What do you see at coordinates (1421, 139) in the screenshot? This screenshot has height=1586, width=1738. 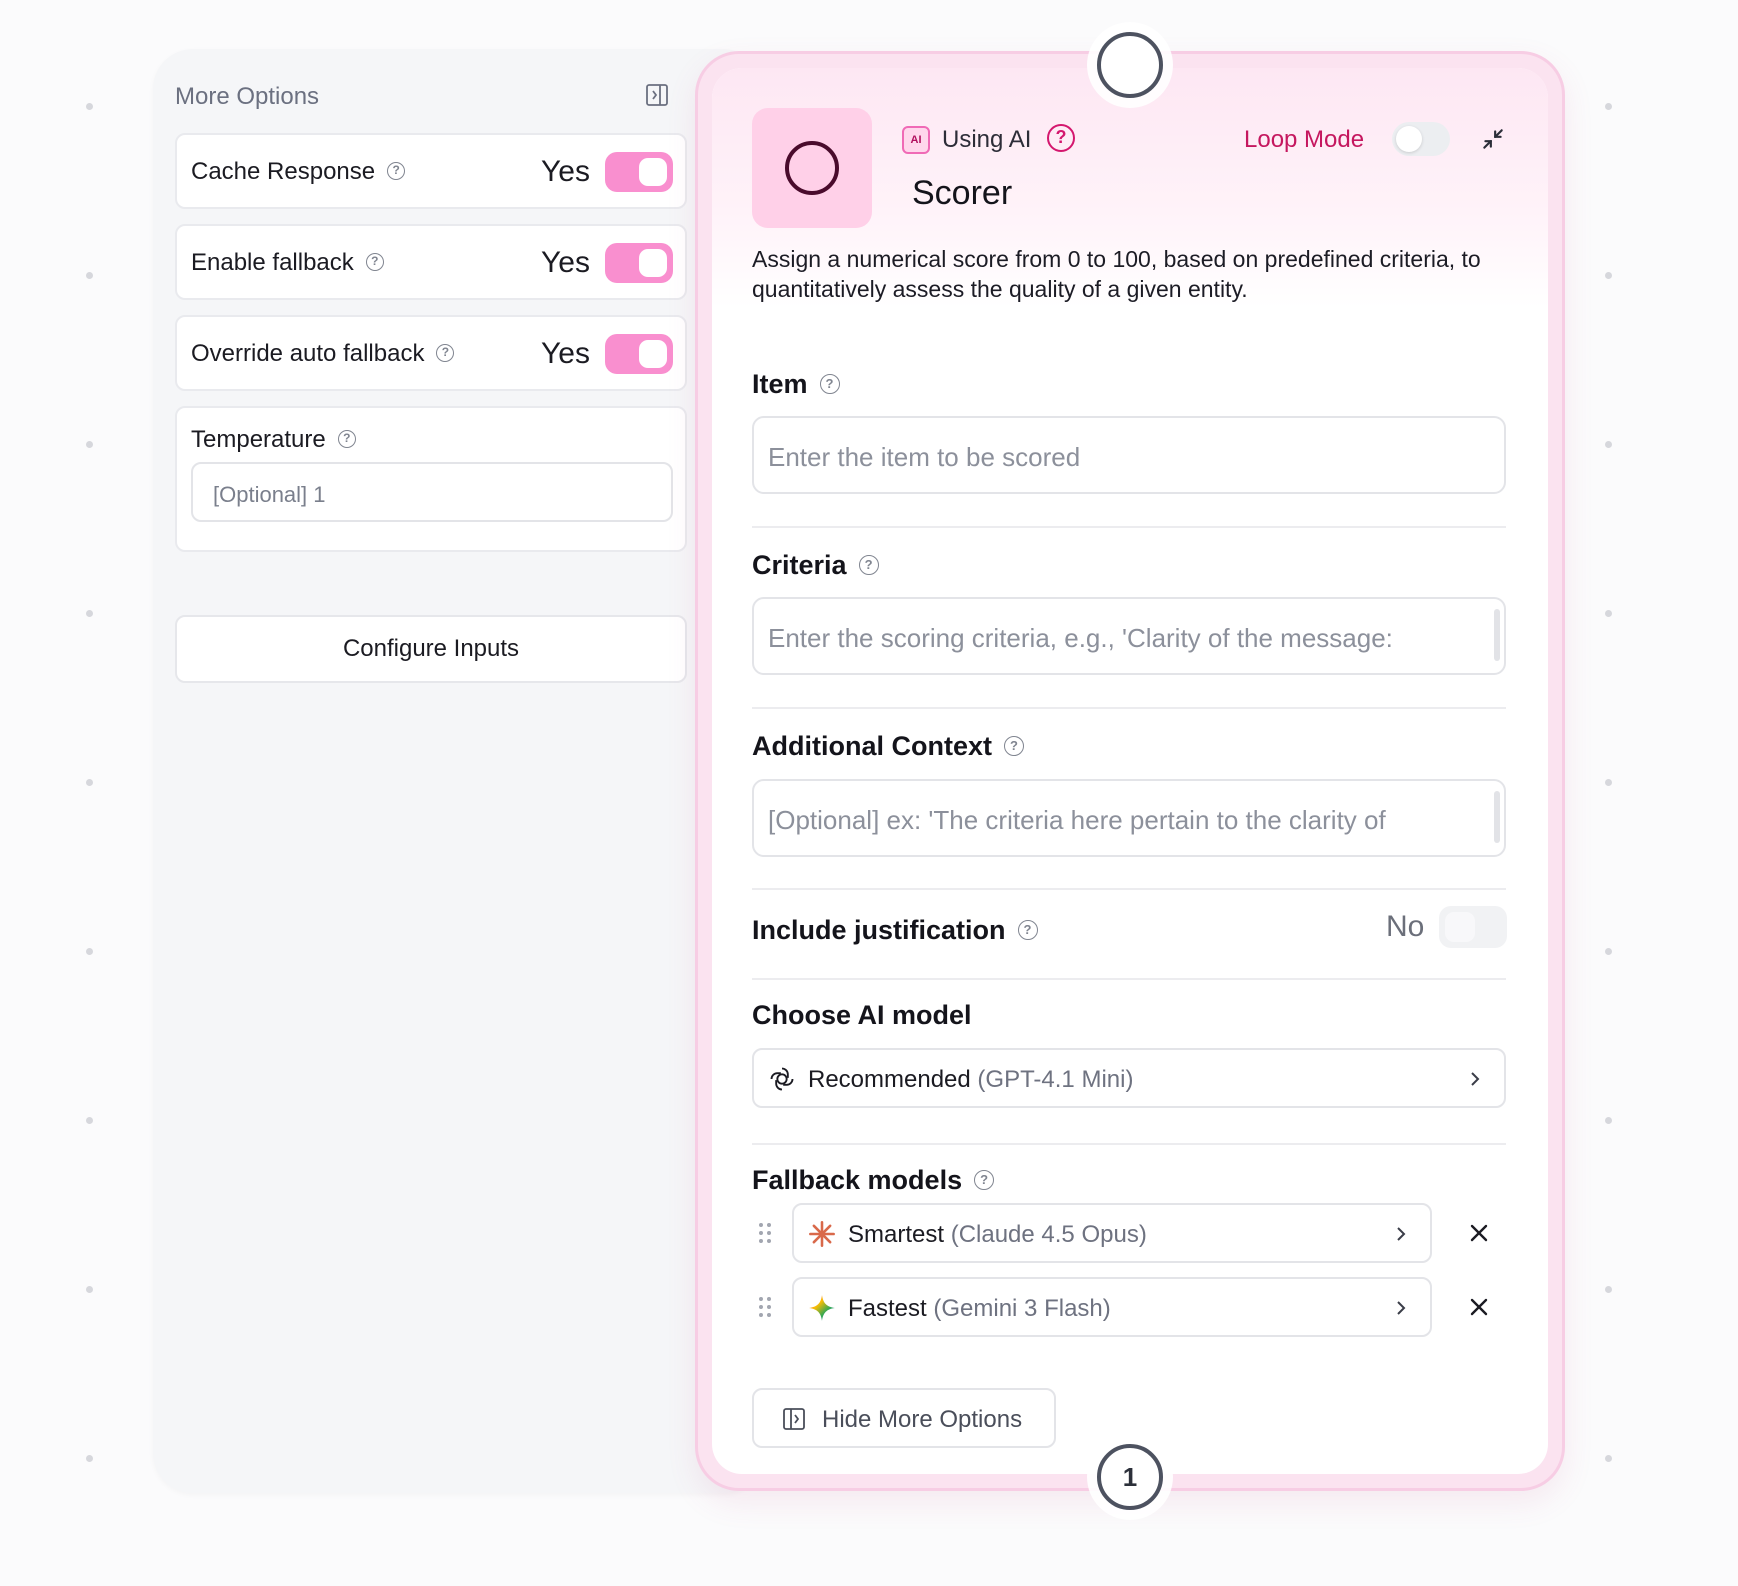 I see `loop-mode-toggle` at bounding box center [1421, 139].